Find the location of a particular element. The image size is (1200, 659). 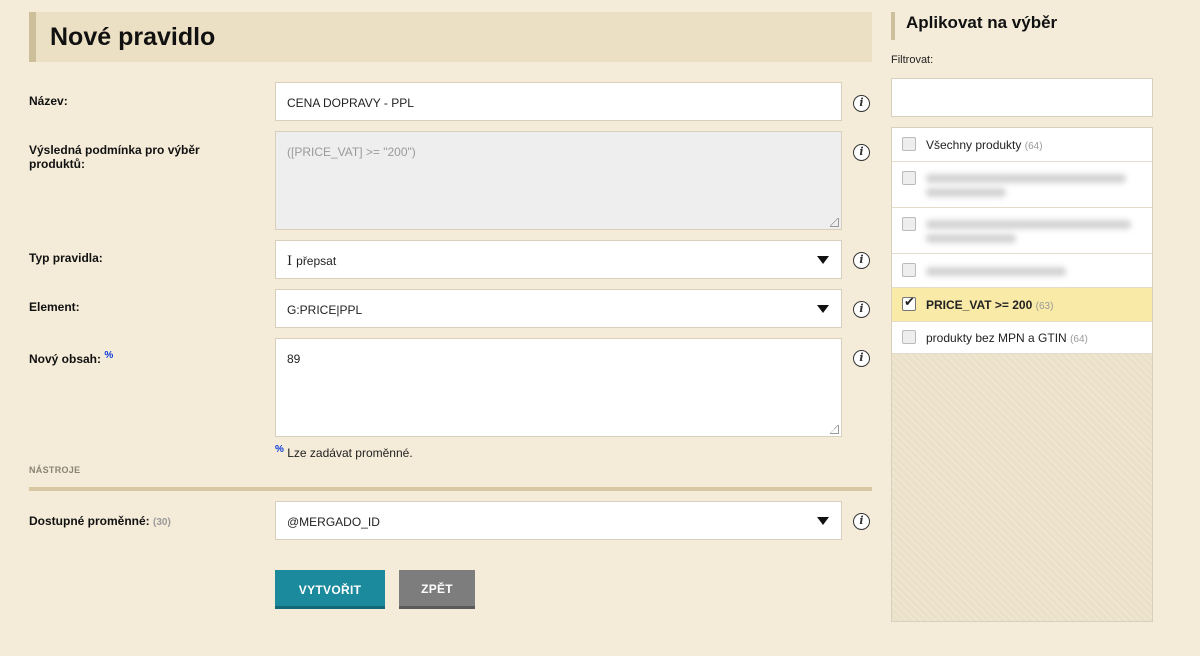

variables-hint: % Lze zadávat proměnné. is located at coordinates (344, 452).